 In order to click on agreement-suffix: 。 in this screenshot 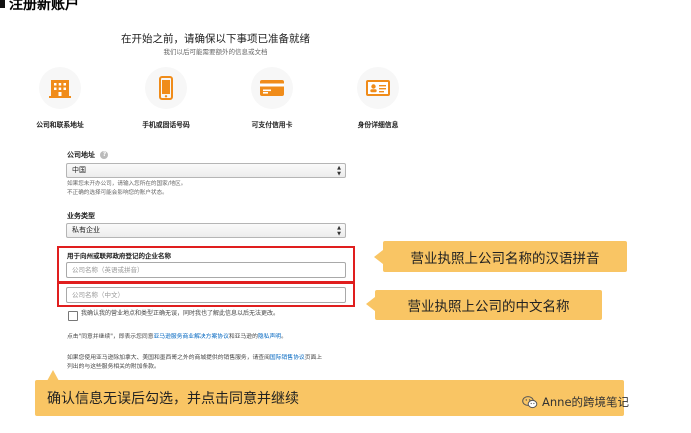, I will do `click(284, 337)`.